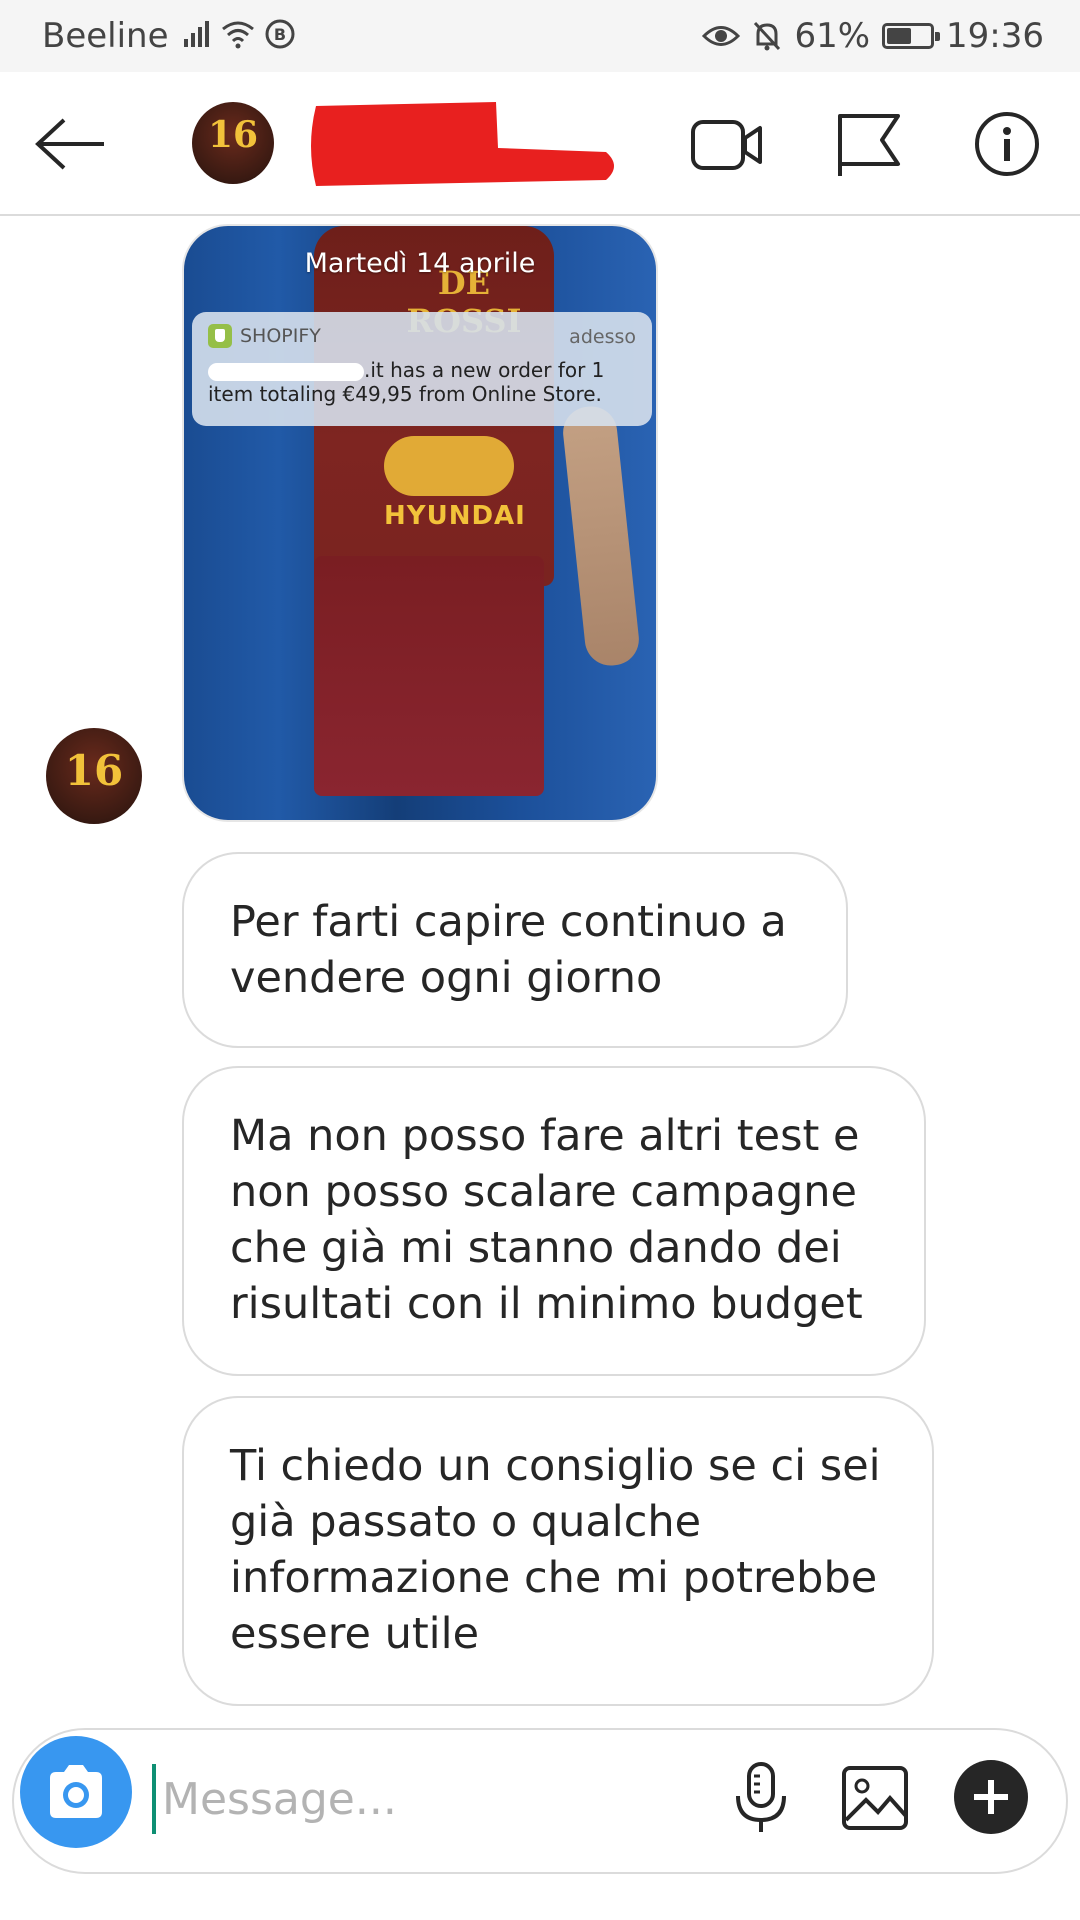  I want to click on battery-icon, so click(911, 36).